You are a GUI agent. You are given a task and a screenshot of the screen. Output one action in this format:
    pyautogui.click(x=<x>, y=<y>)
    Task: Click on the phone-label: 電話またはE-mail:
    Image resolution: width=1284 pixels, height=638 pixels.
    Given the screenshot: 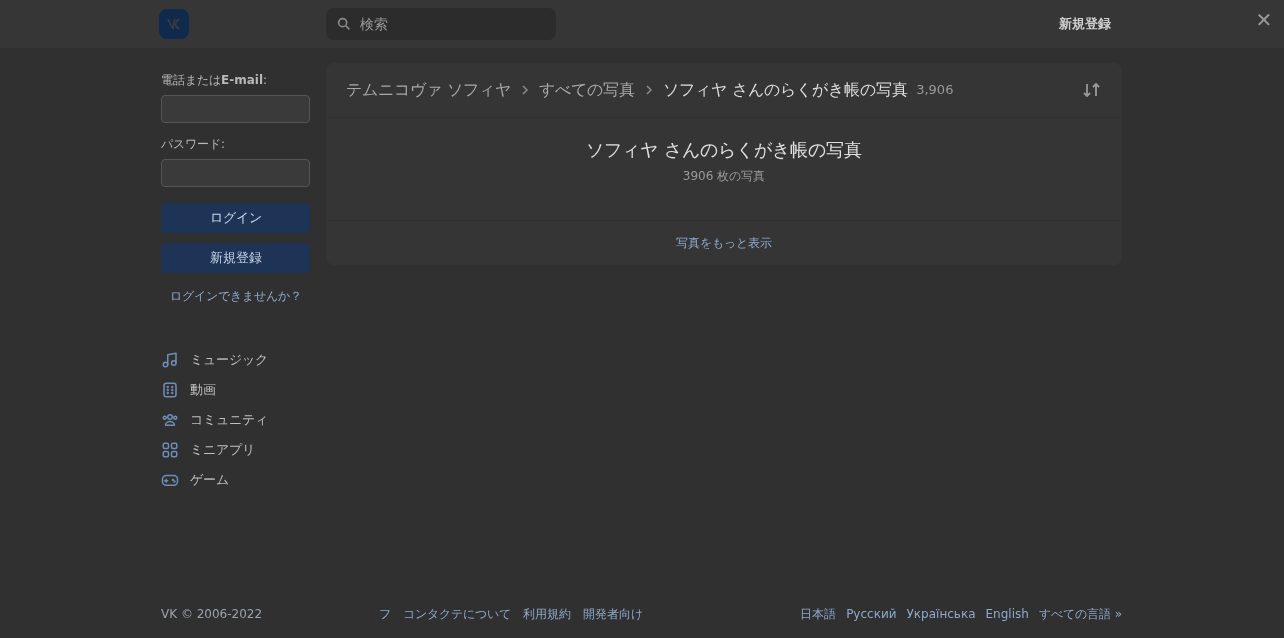 What is the action you would take?
    pyautogui.click(x=215, y=80)
    